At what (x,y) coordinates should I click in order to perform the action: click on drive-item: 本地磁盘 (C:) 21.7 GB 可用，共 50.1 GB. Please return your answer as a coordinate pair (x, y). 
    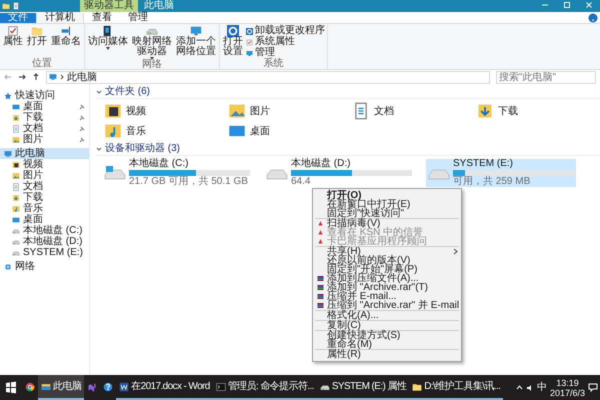
    Looking at the image, I should click on (177, 173).